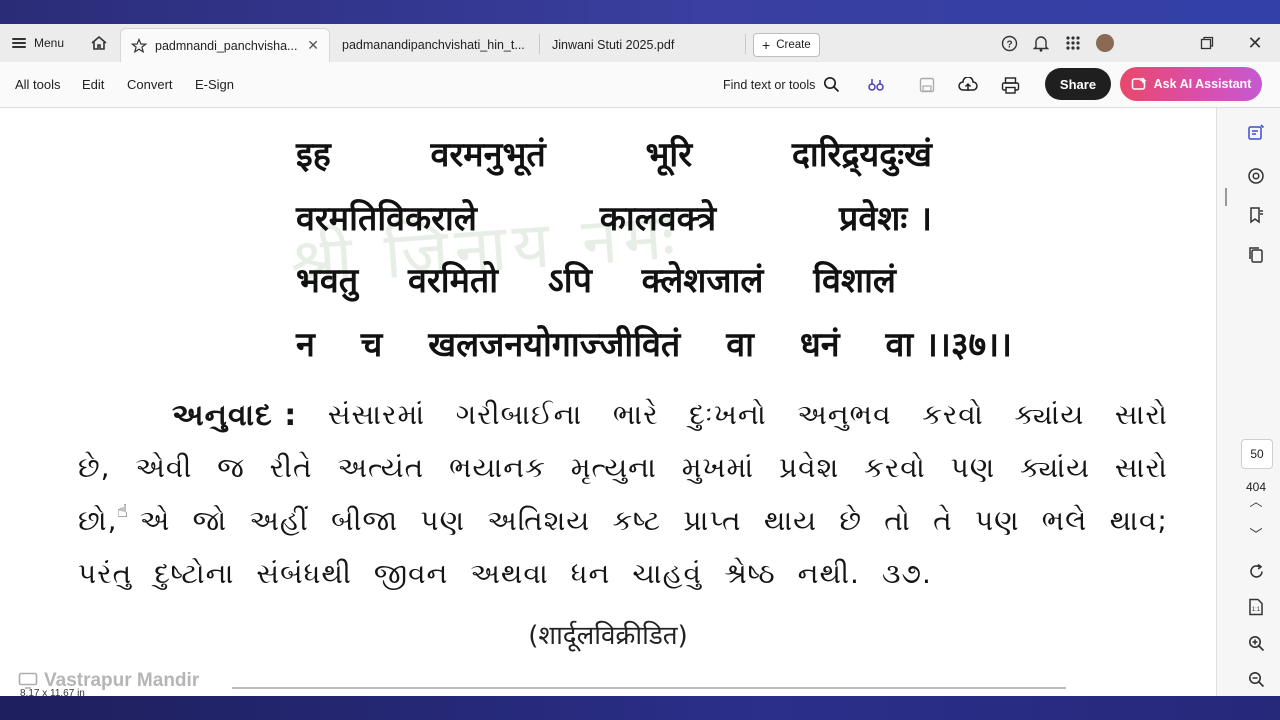 Image resolution: width=1280 pixels, height=720 pixels. What do you see at coordinates (766, 45) in the screenshot?
I see `plus-icon: +` at bounding box center [766, 45].